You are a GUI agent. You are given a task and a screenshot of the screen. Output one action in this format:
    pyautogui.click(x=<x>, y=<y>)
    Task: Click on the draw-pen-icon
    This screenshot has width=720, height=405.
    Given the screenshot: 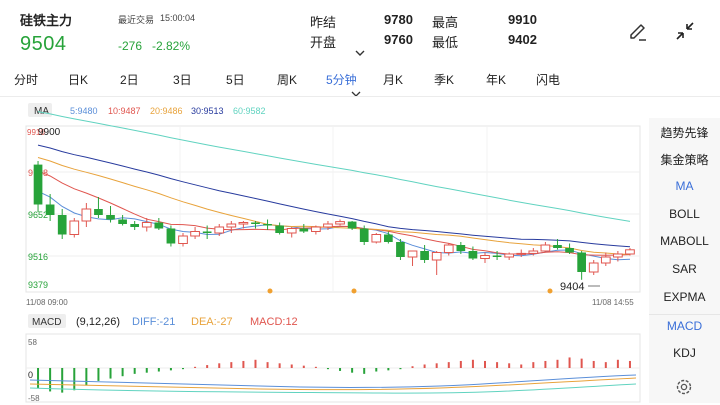 What is the action you would take?
    pyautogui.click(x=638, y=32)
    